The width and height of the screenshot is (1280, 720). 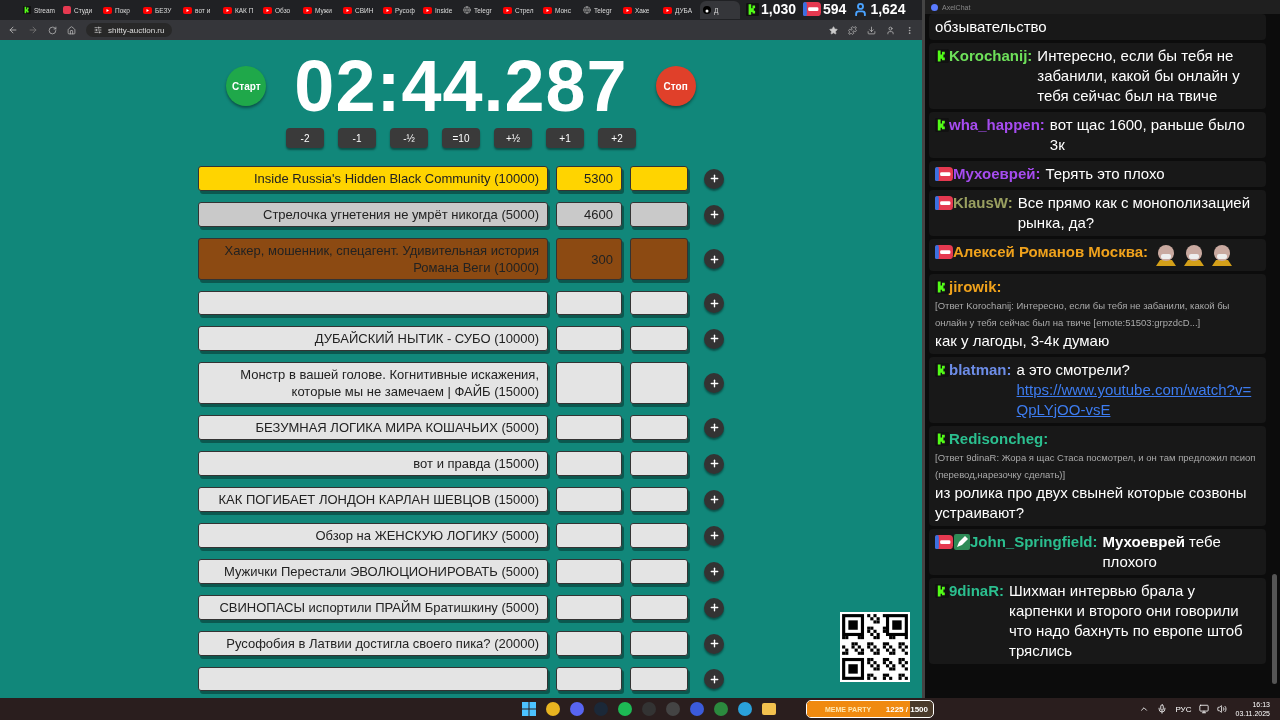 What do you see at coordinates (890, 30) in the screenshot?
I see `profile-icon` at bounding box center [890, 30].